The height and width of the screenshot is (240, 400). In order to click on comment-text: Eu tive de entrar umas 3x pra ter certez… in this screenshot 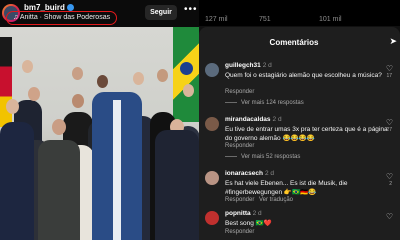, I will do `click(306, 134)`.